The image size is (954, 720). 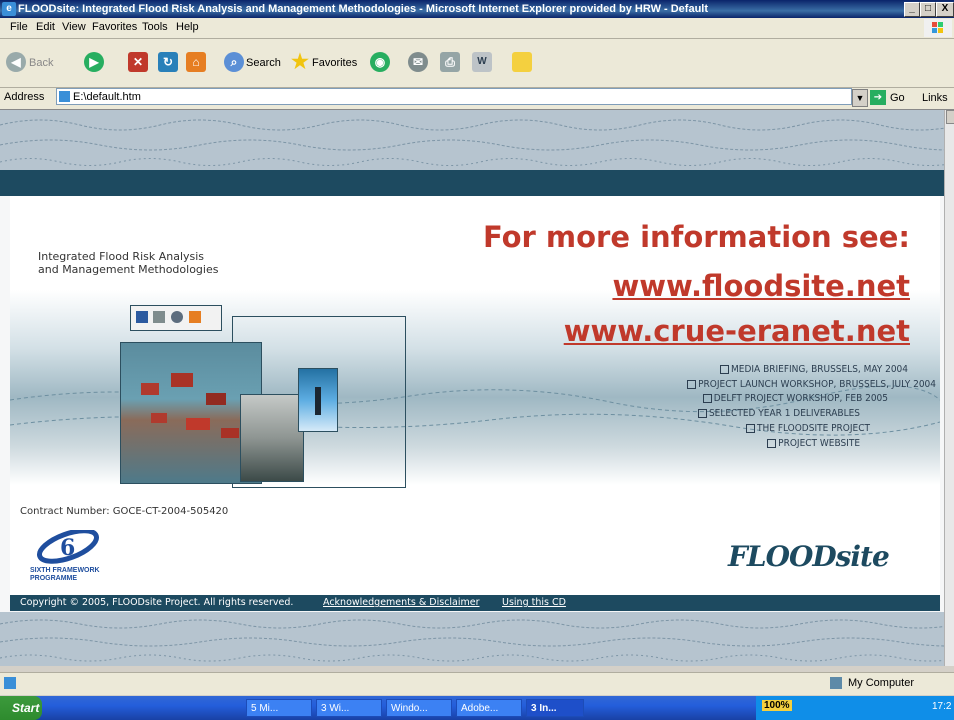 What do you see at coordinates (696, 237) in the screenshot?
I see `info-heading: For more information see:` at bounding box center [696, 237].